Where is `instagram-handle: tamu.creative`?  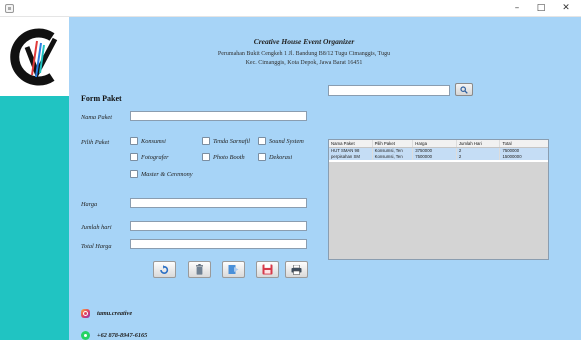 instagram-handle: tamu.creative is located at coordinates (115, 313).